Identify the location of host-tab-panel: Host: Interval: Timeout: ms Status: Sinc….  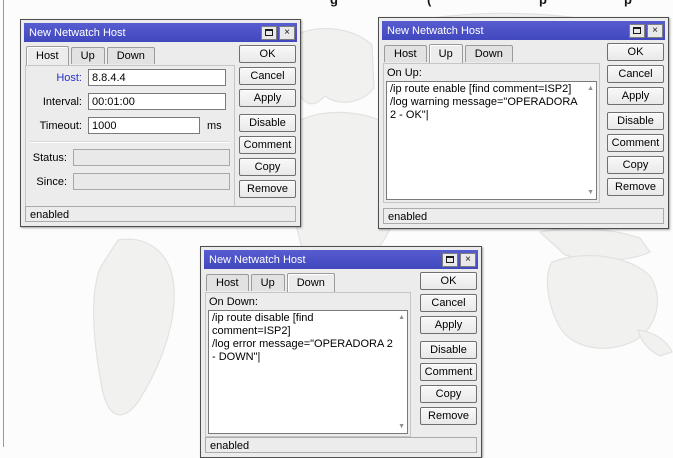
(130, 136).